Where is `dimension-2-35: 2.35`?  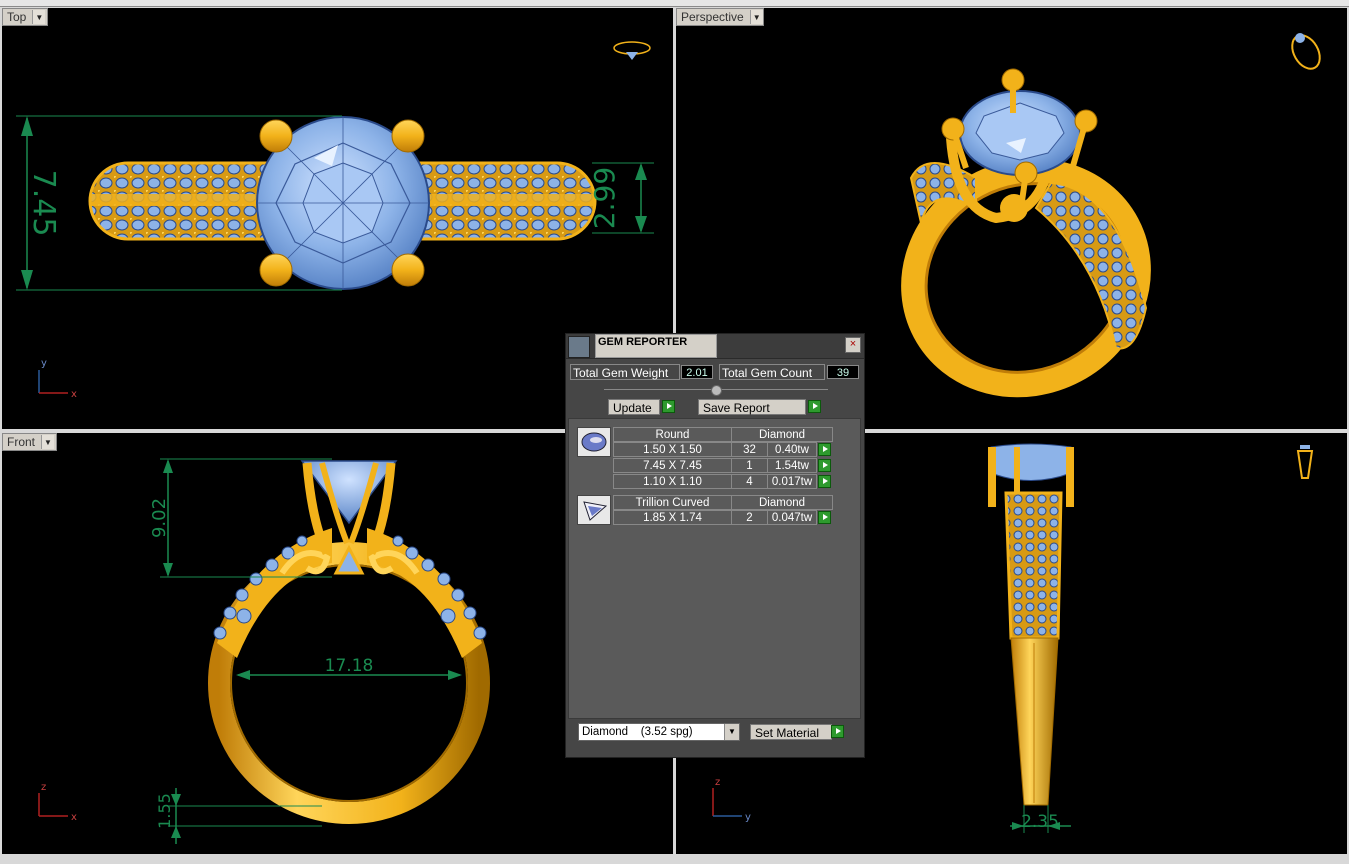
dimension-2-35: 2.35 is located at coordinates (1040, 822).